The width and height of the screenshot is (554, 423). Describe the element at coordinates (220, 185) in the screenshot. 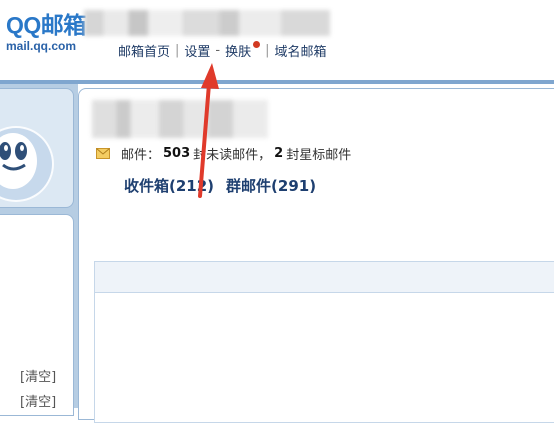

I see `folder-shortcuts: 收件箱(212) 群邮件(291)` at that location.